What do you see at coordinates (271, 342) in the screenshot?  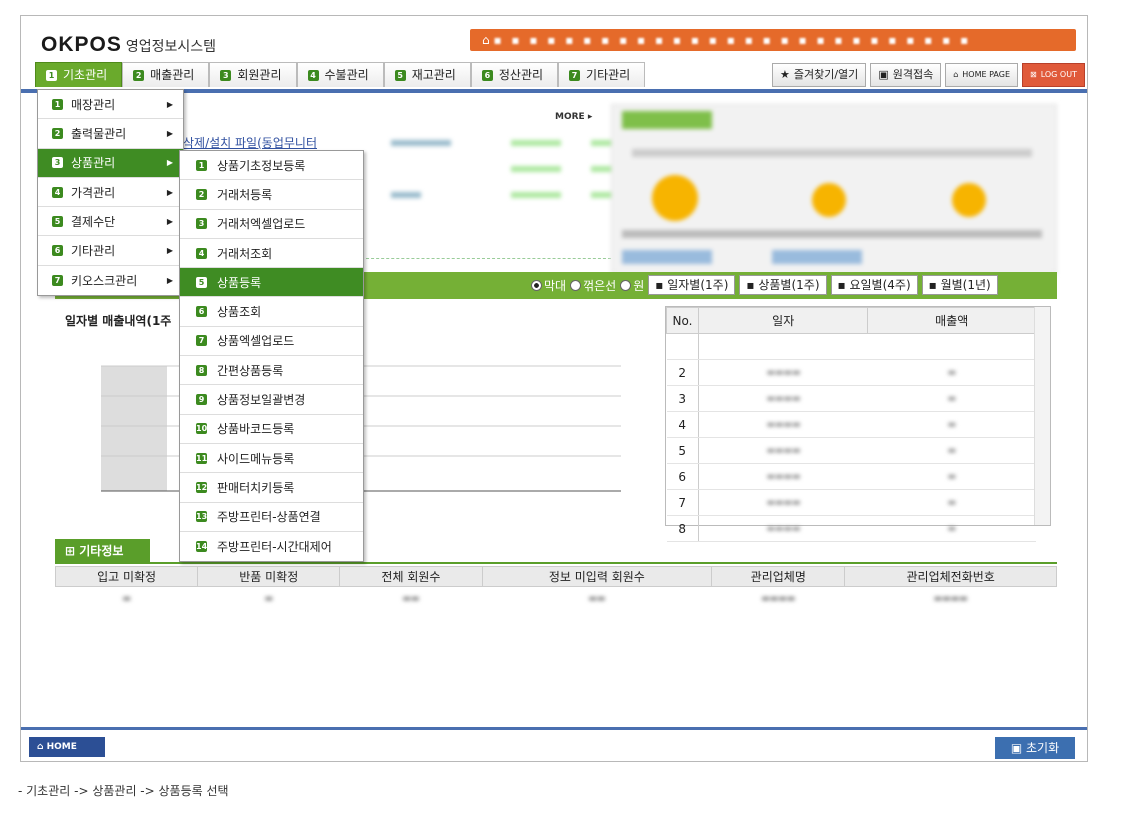 I see `submenu-product-excel-upload: 7 상품엑셀업로드` at bounding box center [271, 342].